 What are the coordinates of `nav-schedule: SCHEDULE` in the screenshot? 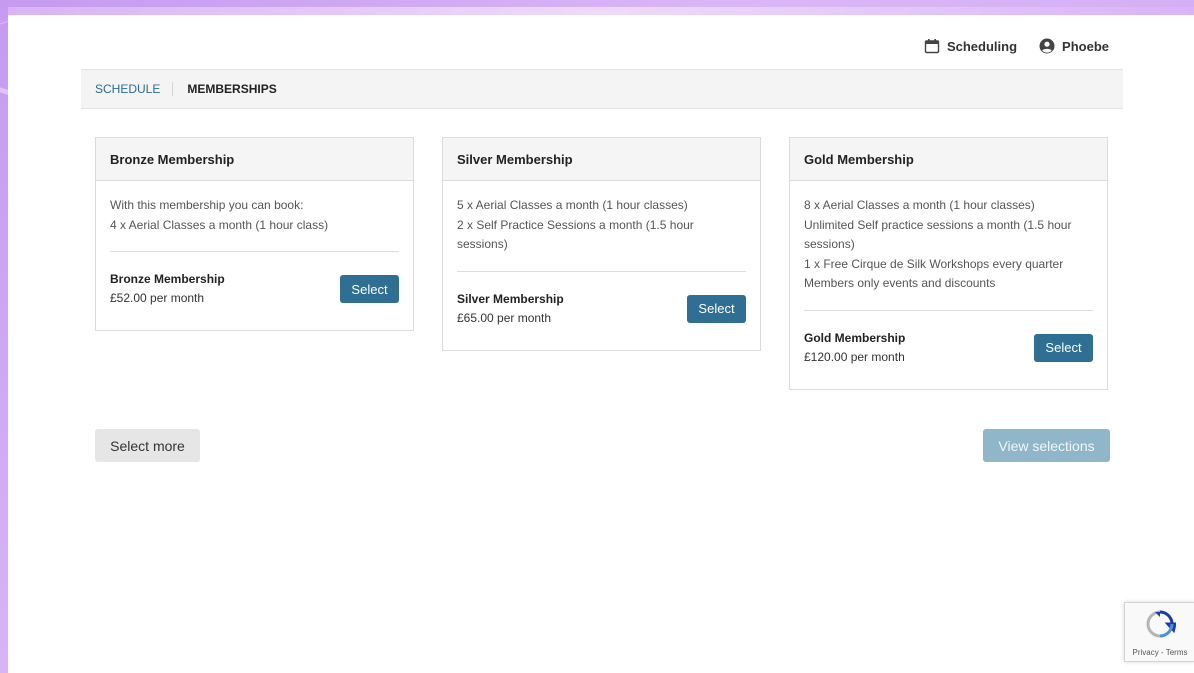 It's located at (126, 89).